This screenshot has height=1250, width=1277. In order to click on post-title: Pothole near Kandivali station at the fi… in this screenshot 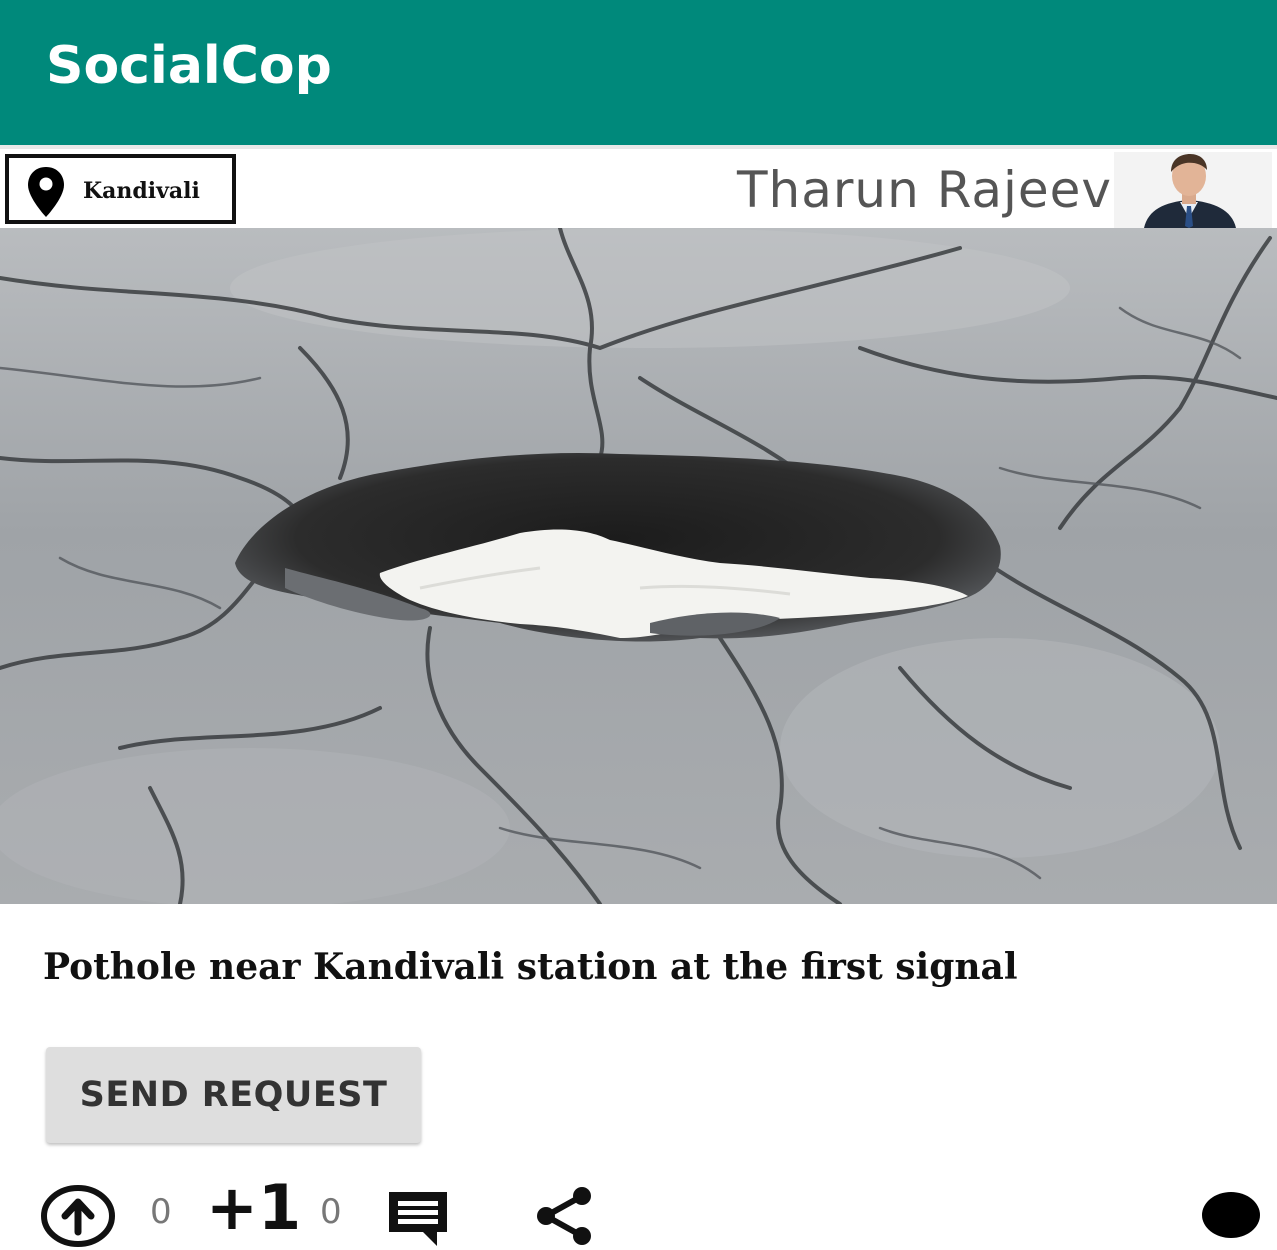, I will do `click(530, 967)`.